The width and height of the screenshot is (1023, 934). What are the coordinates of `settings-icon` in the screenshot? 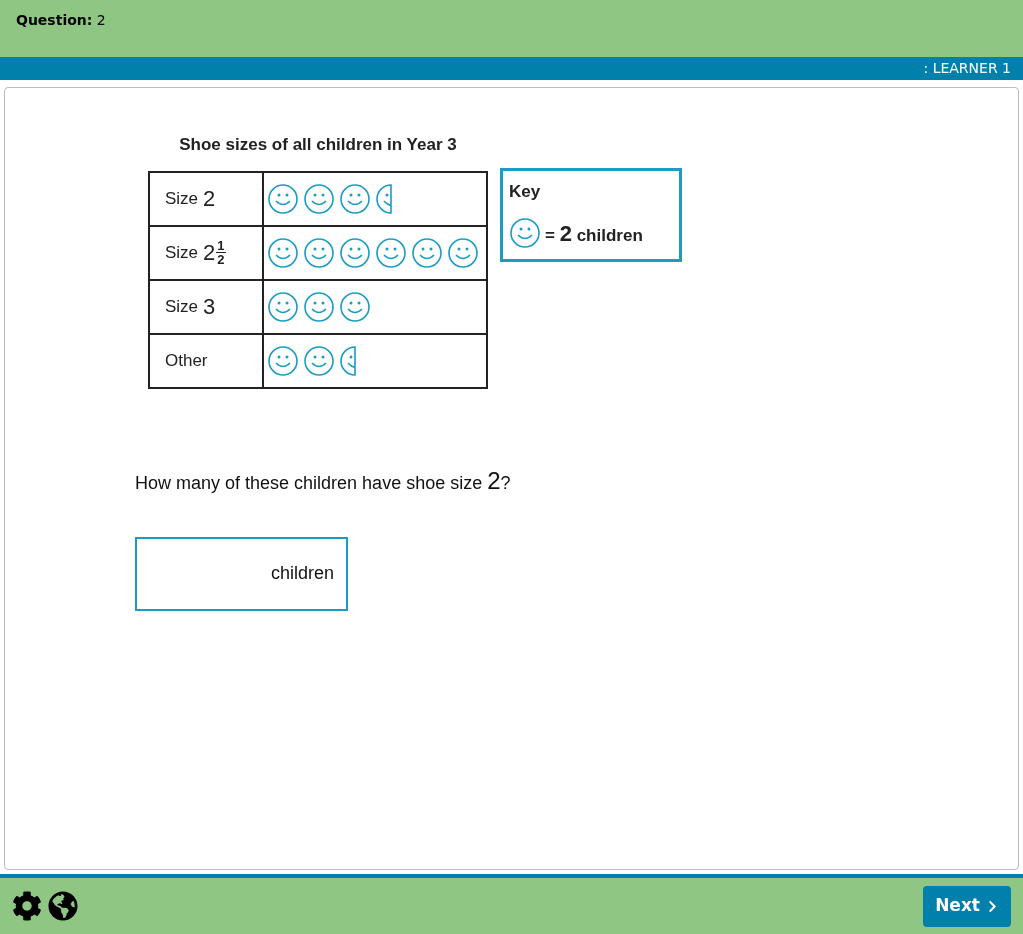 It's located at (27, 906).